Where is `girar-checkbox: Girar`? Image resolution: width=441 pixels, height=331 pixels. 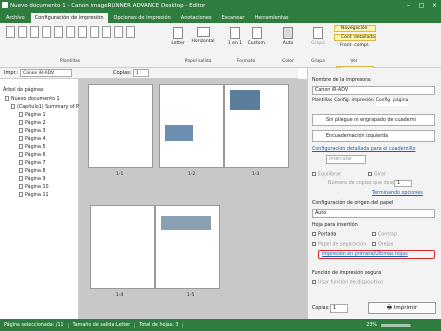 girar-checkbox: Girar is located at coordinates (377, 175).